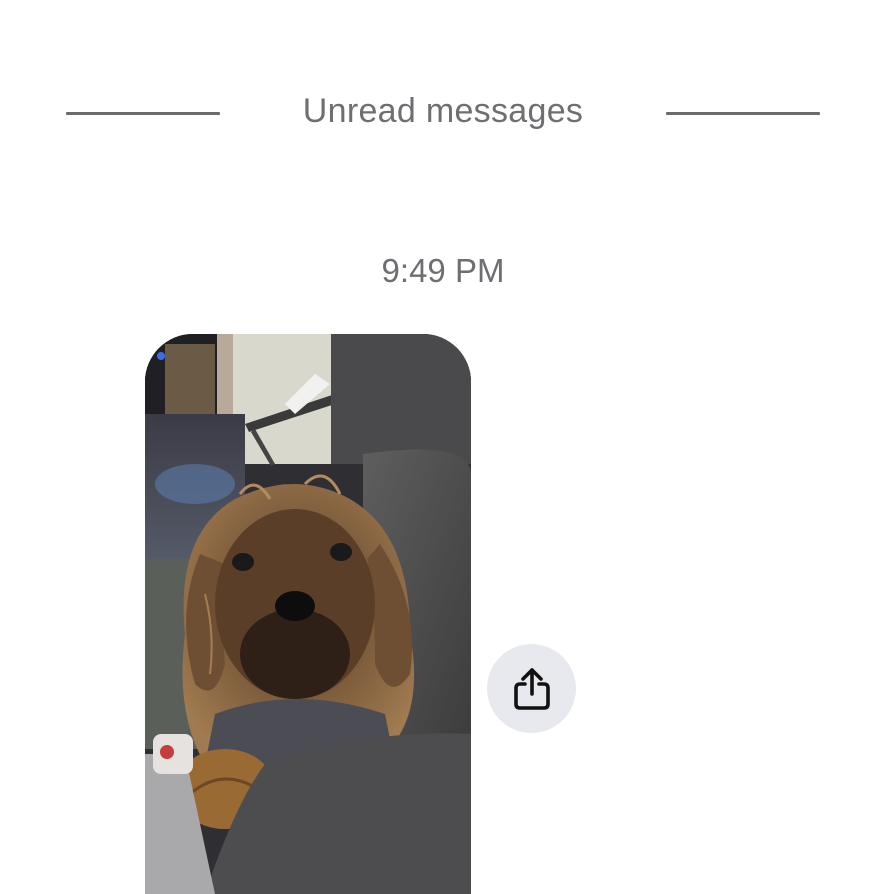 The image size is (886, 894). I want to click on message-timestamp: 9:49 PM, so click(443, 270).